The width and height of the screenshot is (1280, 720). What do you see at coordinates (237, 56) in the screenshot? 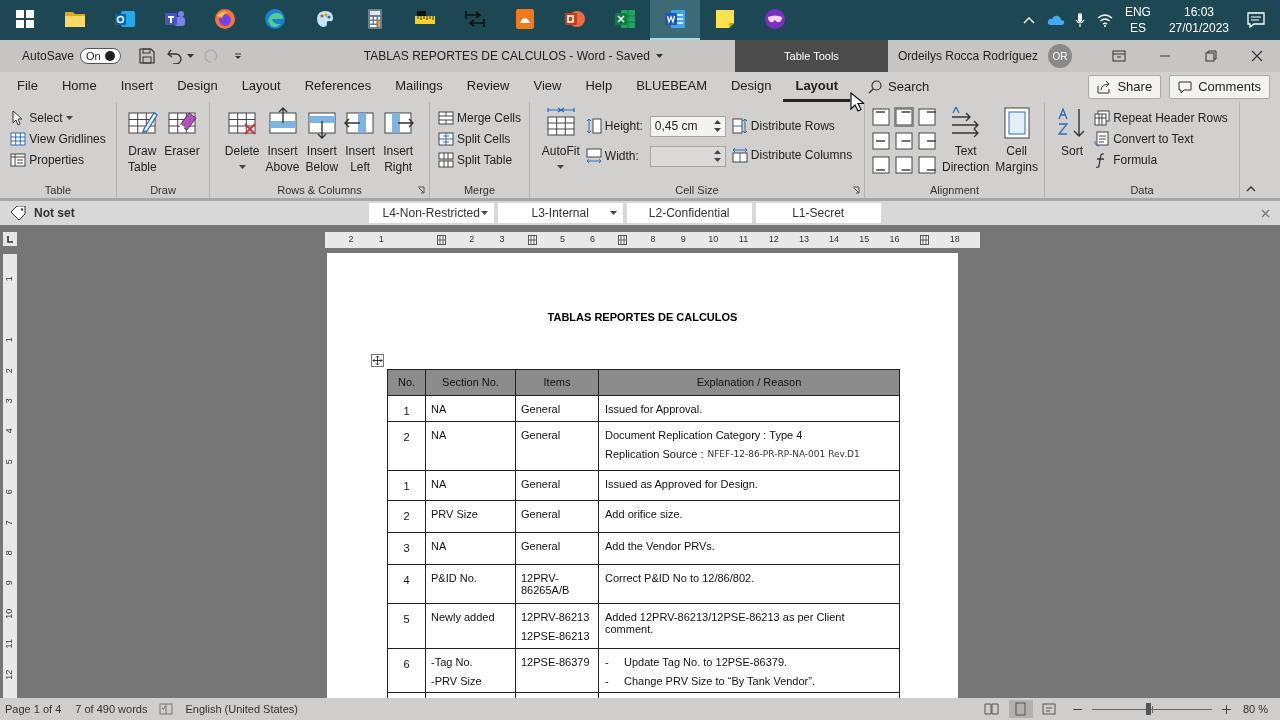
I see `customize-icon` at bounding box center [237, 56].